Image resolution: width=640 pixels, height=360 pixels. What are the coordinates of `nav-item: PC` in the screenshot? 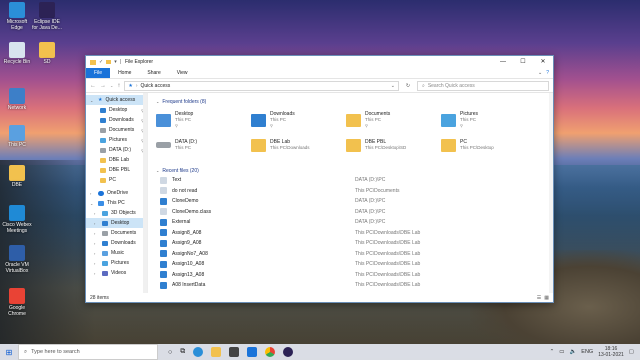 It's located at (116, 180).